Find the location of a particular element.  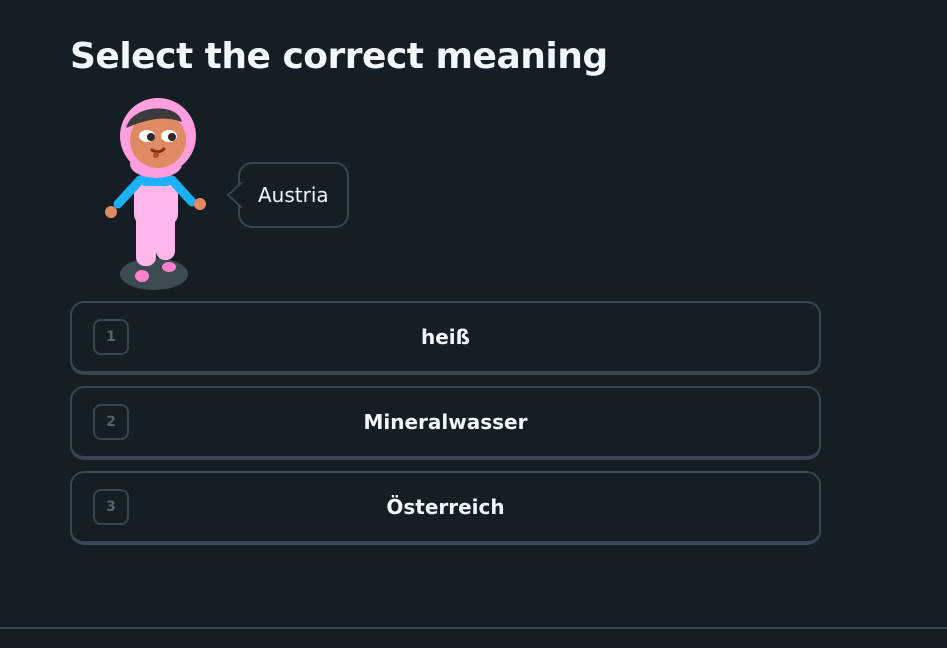

choice-label-1: heiß is located at coordinates (445, 337).